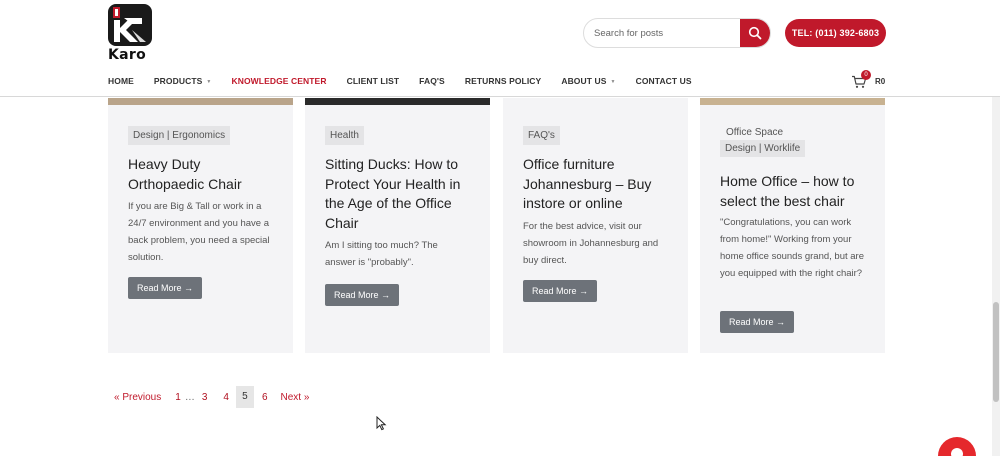 Image resolution: width=1000 pixels, height=456 pixels. Describe the element at coordinates (179, 135) in the screenshot. I see `post-category-tag: Design | Ergonomics` at that location.